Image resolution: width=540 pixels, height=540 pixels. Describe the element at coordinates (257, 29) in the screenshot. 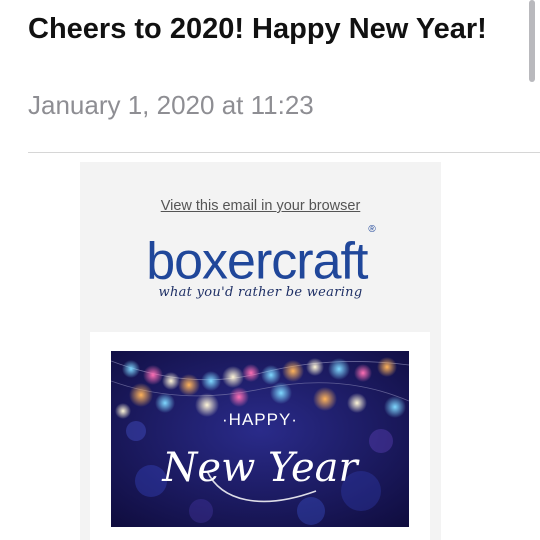

I see `message-subject: Cheers to 2020! Happy New Year!` at that location.